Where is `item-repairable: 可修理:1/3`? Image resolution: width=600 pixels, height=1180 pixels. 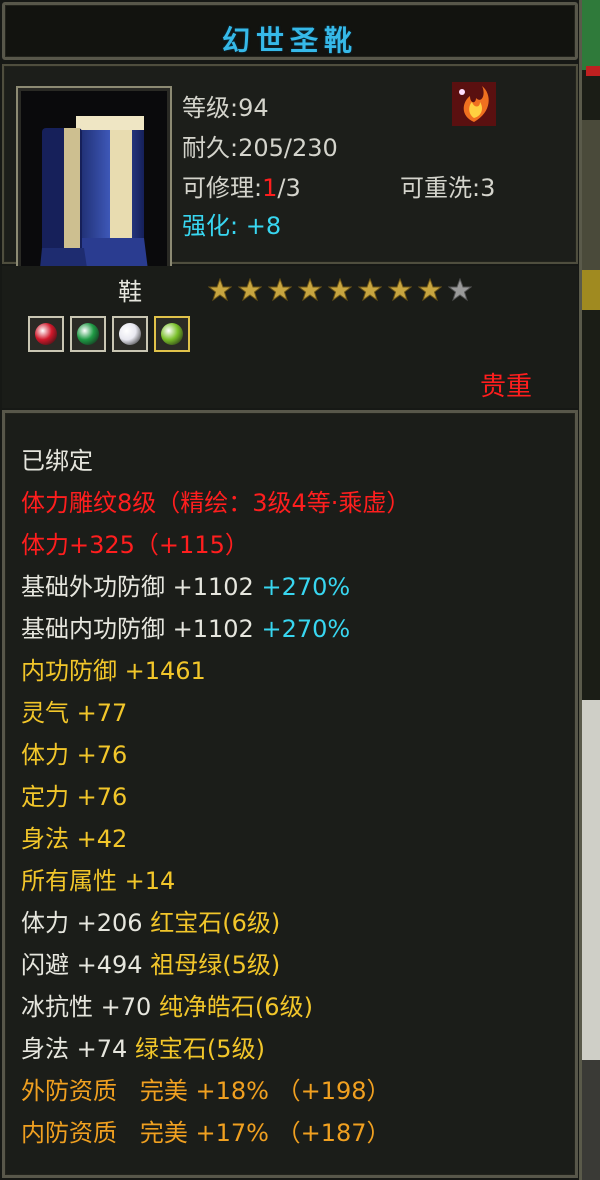 item-repairable: 可修理:1/3 is located at coordinates (241, 185).